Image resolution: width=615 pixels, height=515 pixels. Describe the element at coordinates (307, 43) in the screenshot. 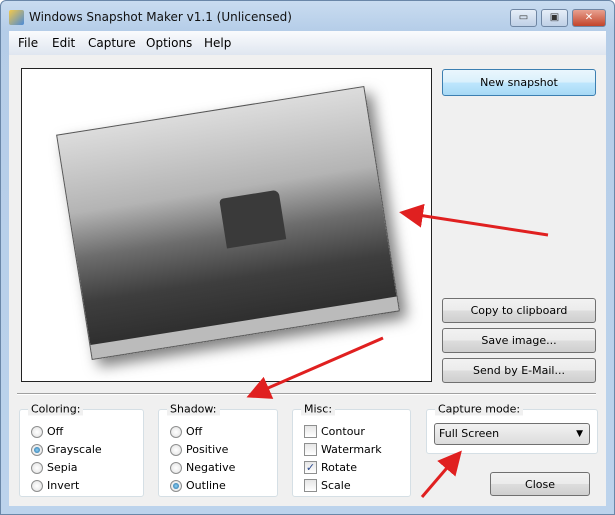

I see `menu-bar: File Edit Capture Options Help` at that location.